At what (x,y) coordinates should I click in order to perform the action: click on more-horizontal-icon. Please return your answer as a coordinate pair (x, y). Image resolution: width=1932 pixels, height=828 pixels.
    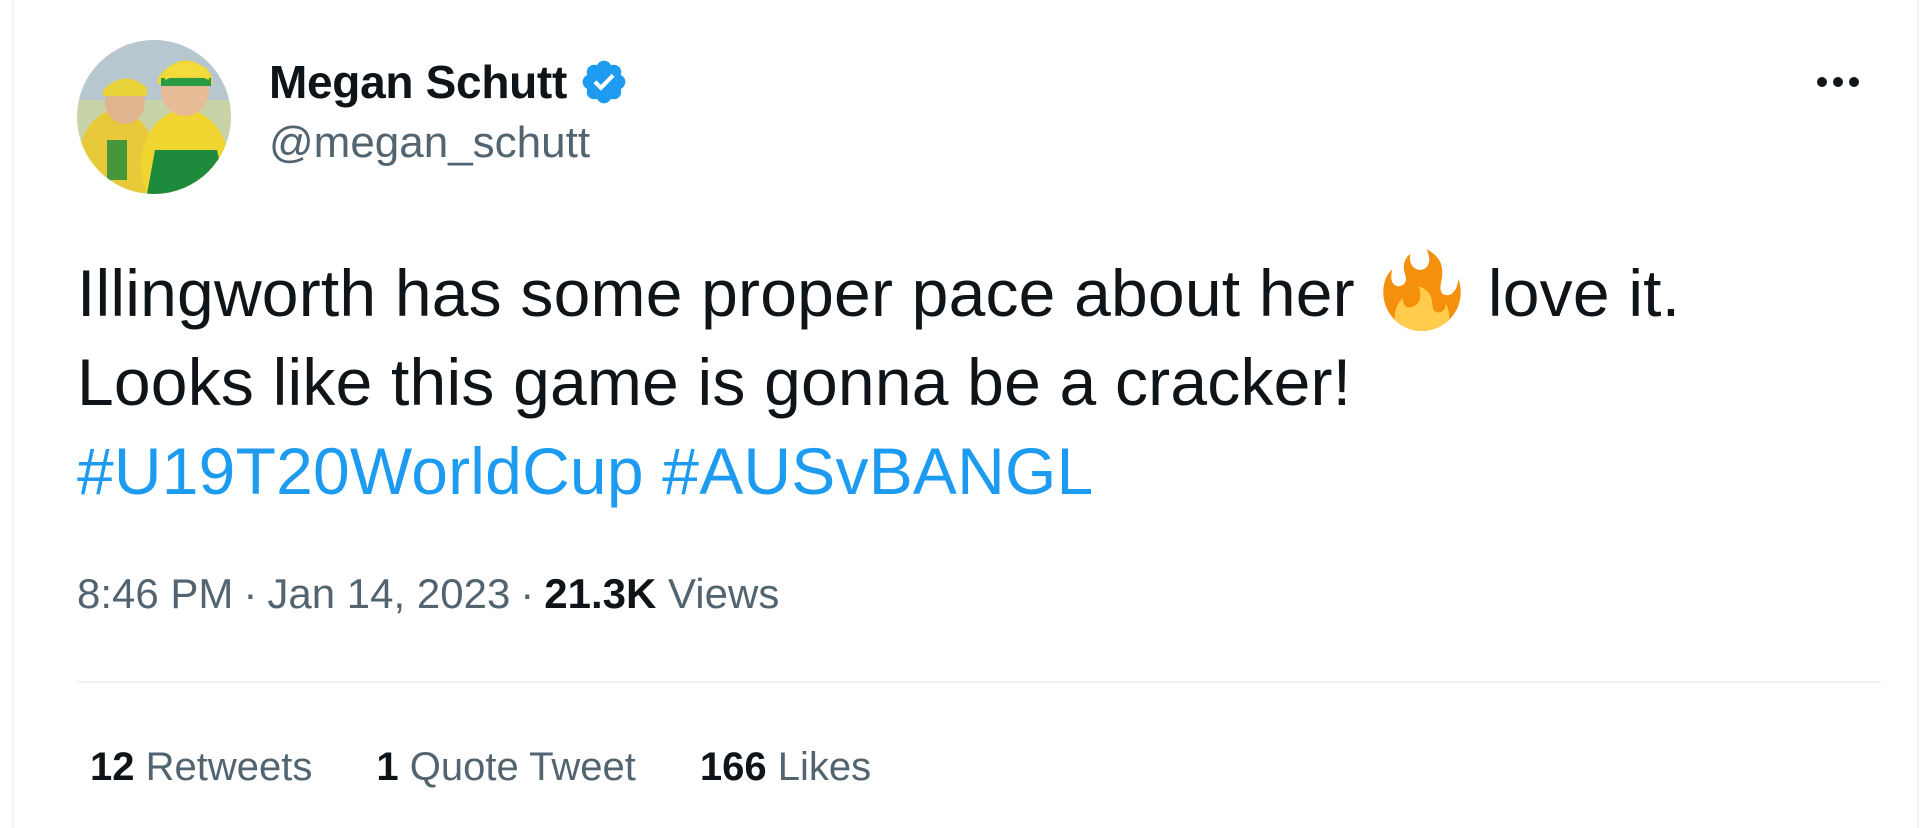
    Looking at the image, I should click on (1838, 82).